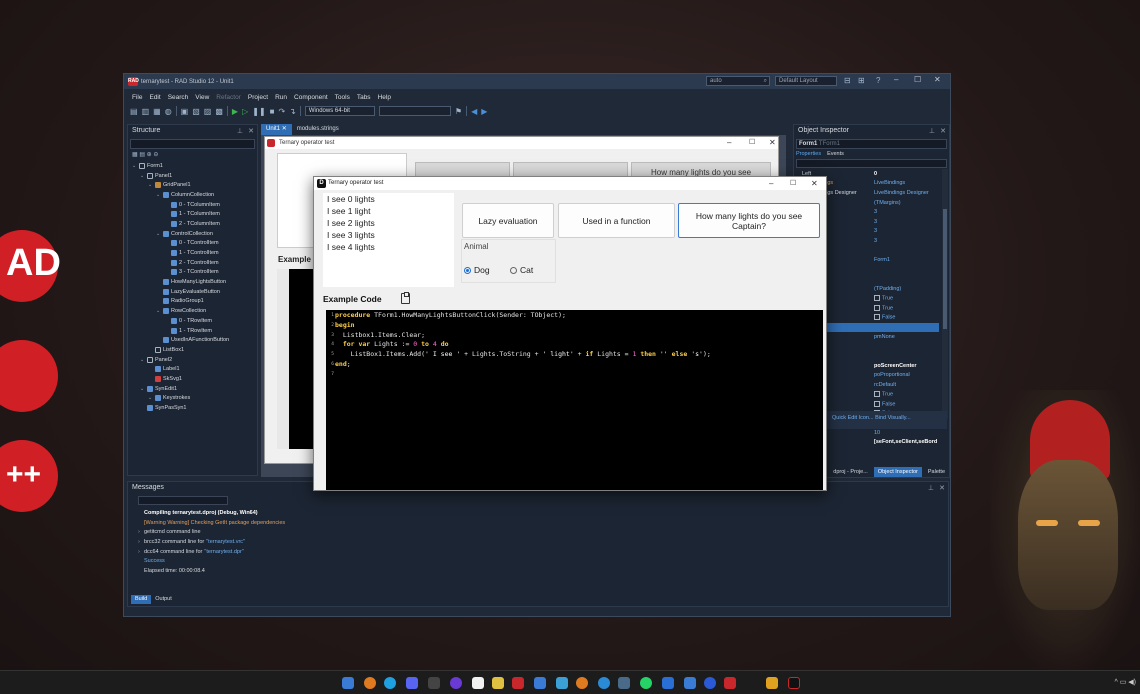 Image resolution: width=1140 pixels, height=694 pixels. Describe the element at coordinates (183, 500) in the screenshot. I see `messages-search-input` at that location.